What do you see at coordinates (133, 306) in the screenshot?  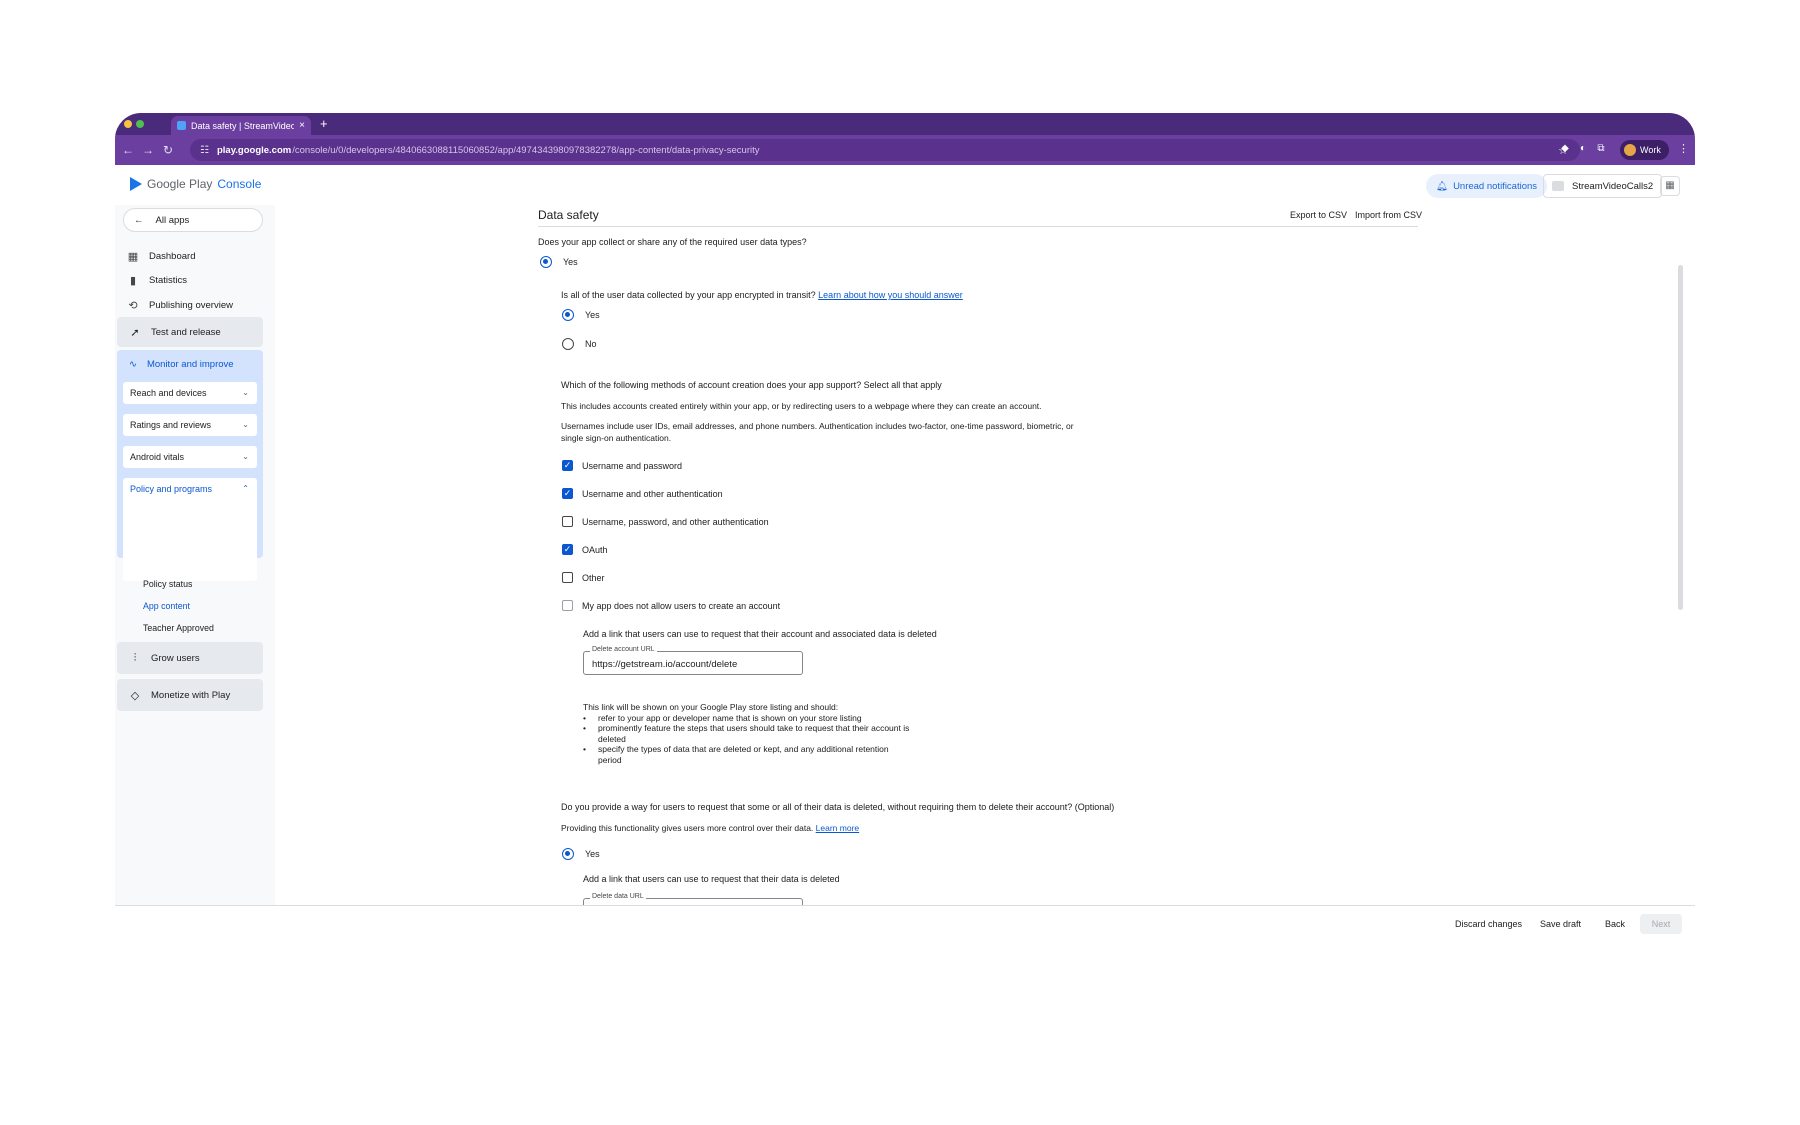 I see `publishing-icon: ⟲` at bounding box center [133, 306].